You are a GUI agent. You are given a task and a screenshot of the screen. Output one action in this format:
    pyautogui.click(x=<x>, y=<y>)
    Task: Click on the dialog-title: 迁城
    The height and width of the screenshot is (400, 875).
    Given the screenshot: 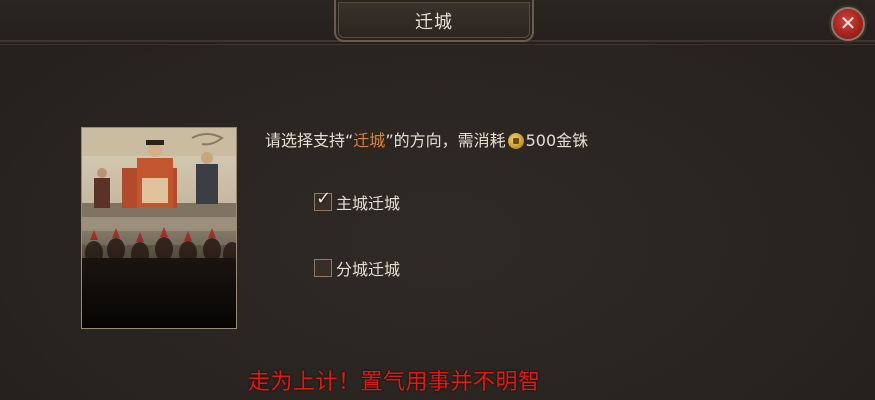 What is the action you would take?
    pyautogui.click(x=434, y=22)
    